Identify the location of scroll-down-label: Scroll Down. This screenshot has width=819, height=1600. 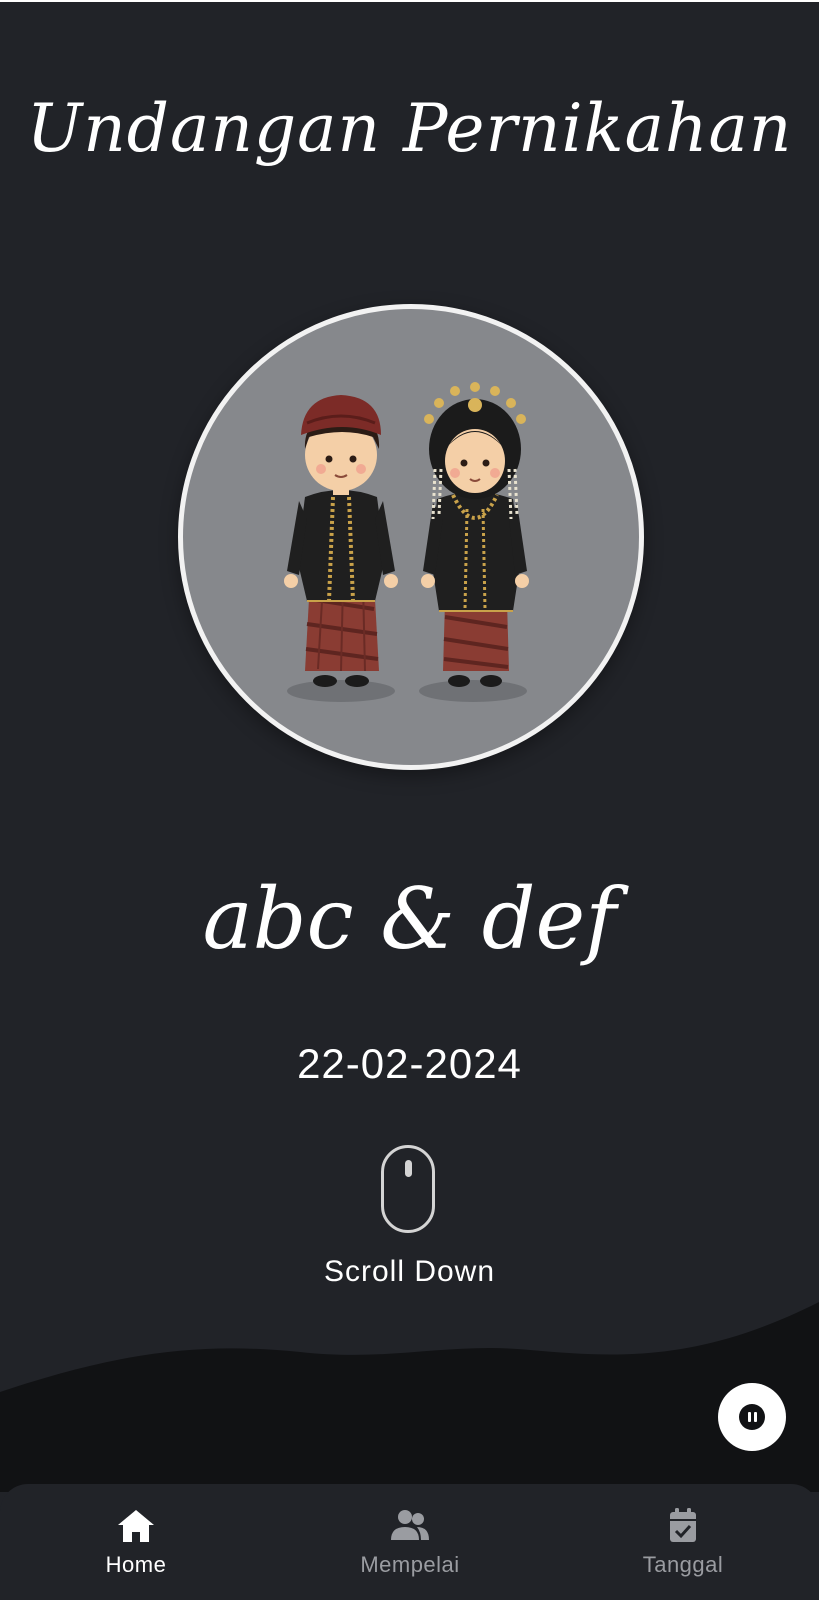
(409, 1271).